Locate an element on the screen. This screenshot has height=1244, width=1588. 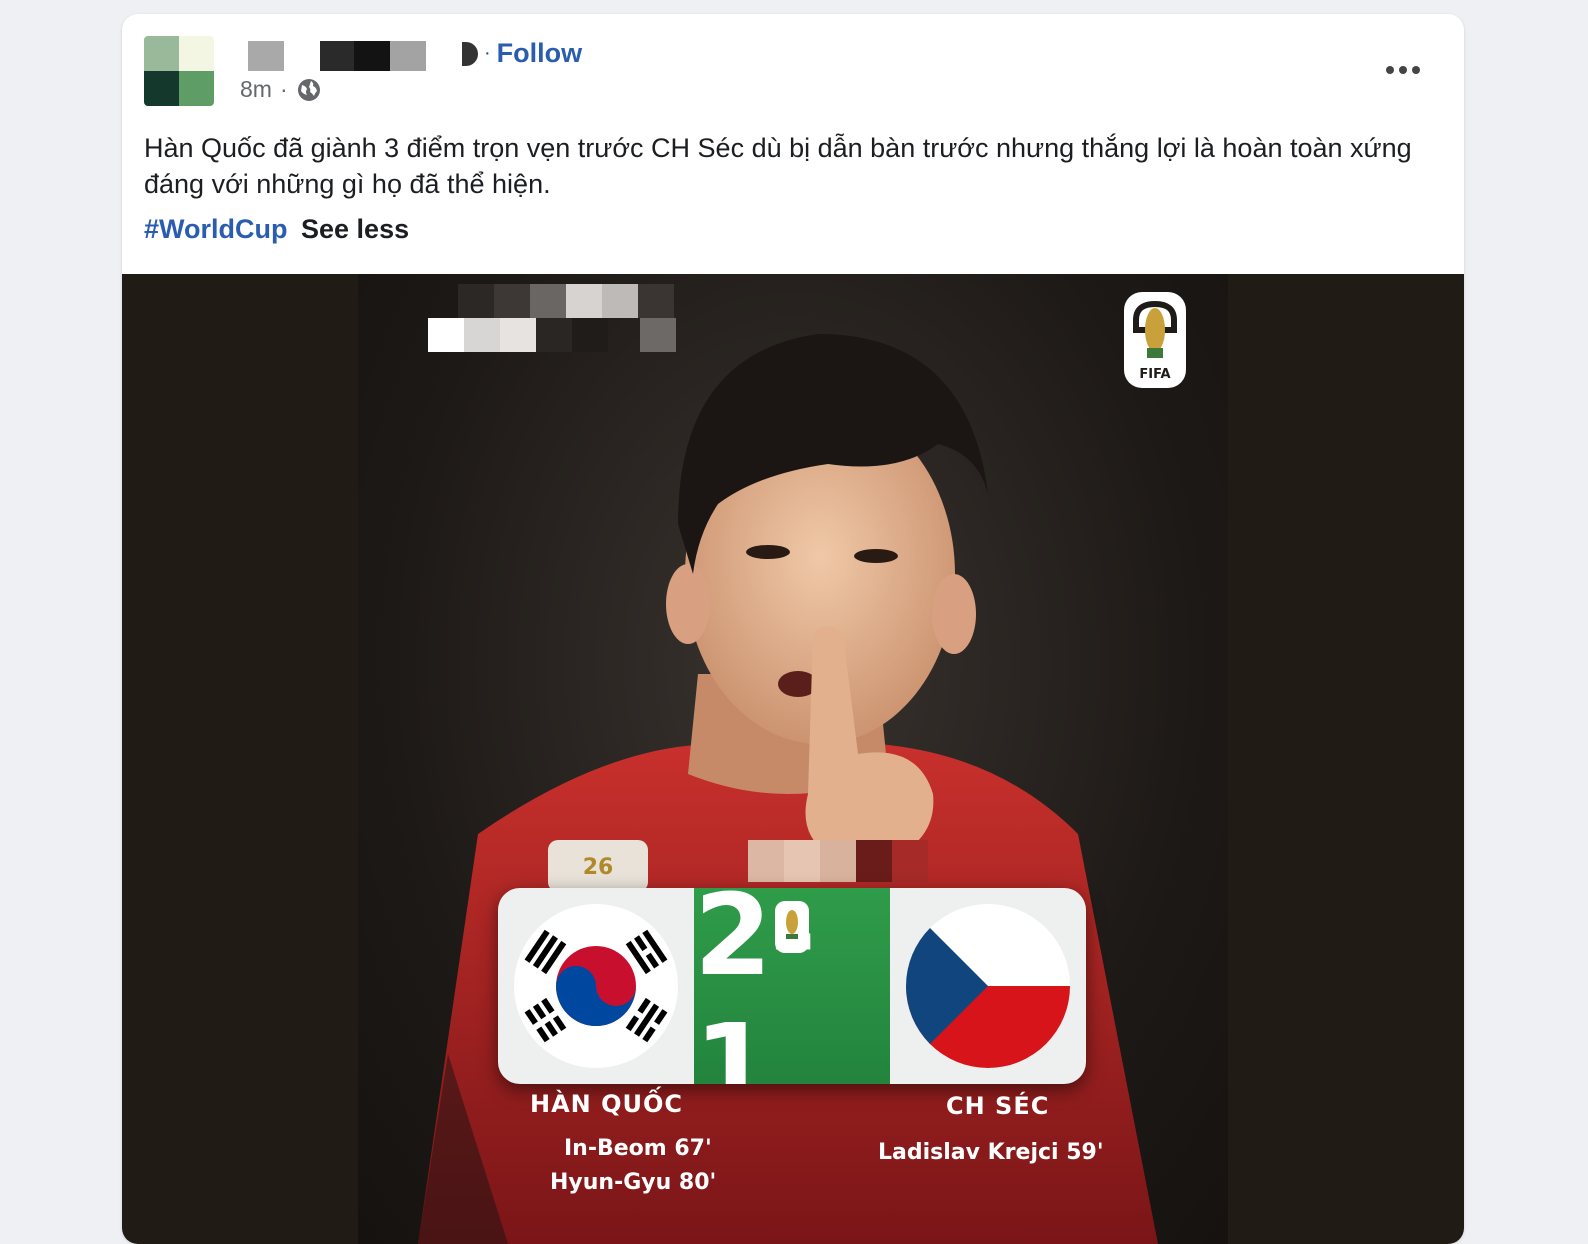
globe-icon is located at coordinates (309, 90).